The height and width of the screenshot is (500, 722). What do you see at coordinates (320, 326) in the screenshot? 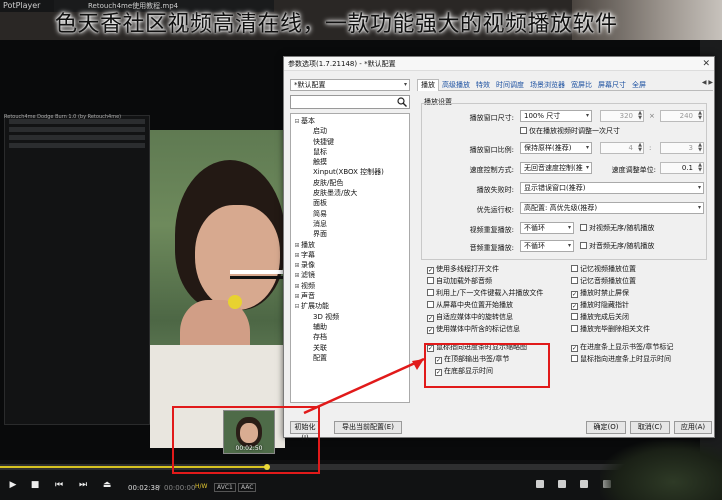
I see `tree-item-label: 辅助` at bounding box center [320, 326].